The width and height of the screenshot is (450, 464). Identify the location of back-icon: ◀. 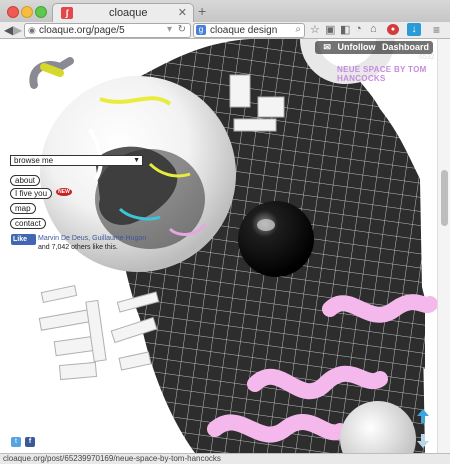
(8, 30).